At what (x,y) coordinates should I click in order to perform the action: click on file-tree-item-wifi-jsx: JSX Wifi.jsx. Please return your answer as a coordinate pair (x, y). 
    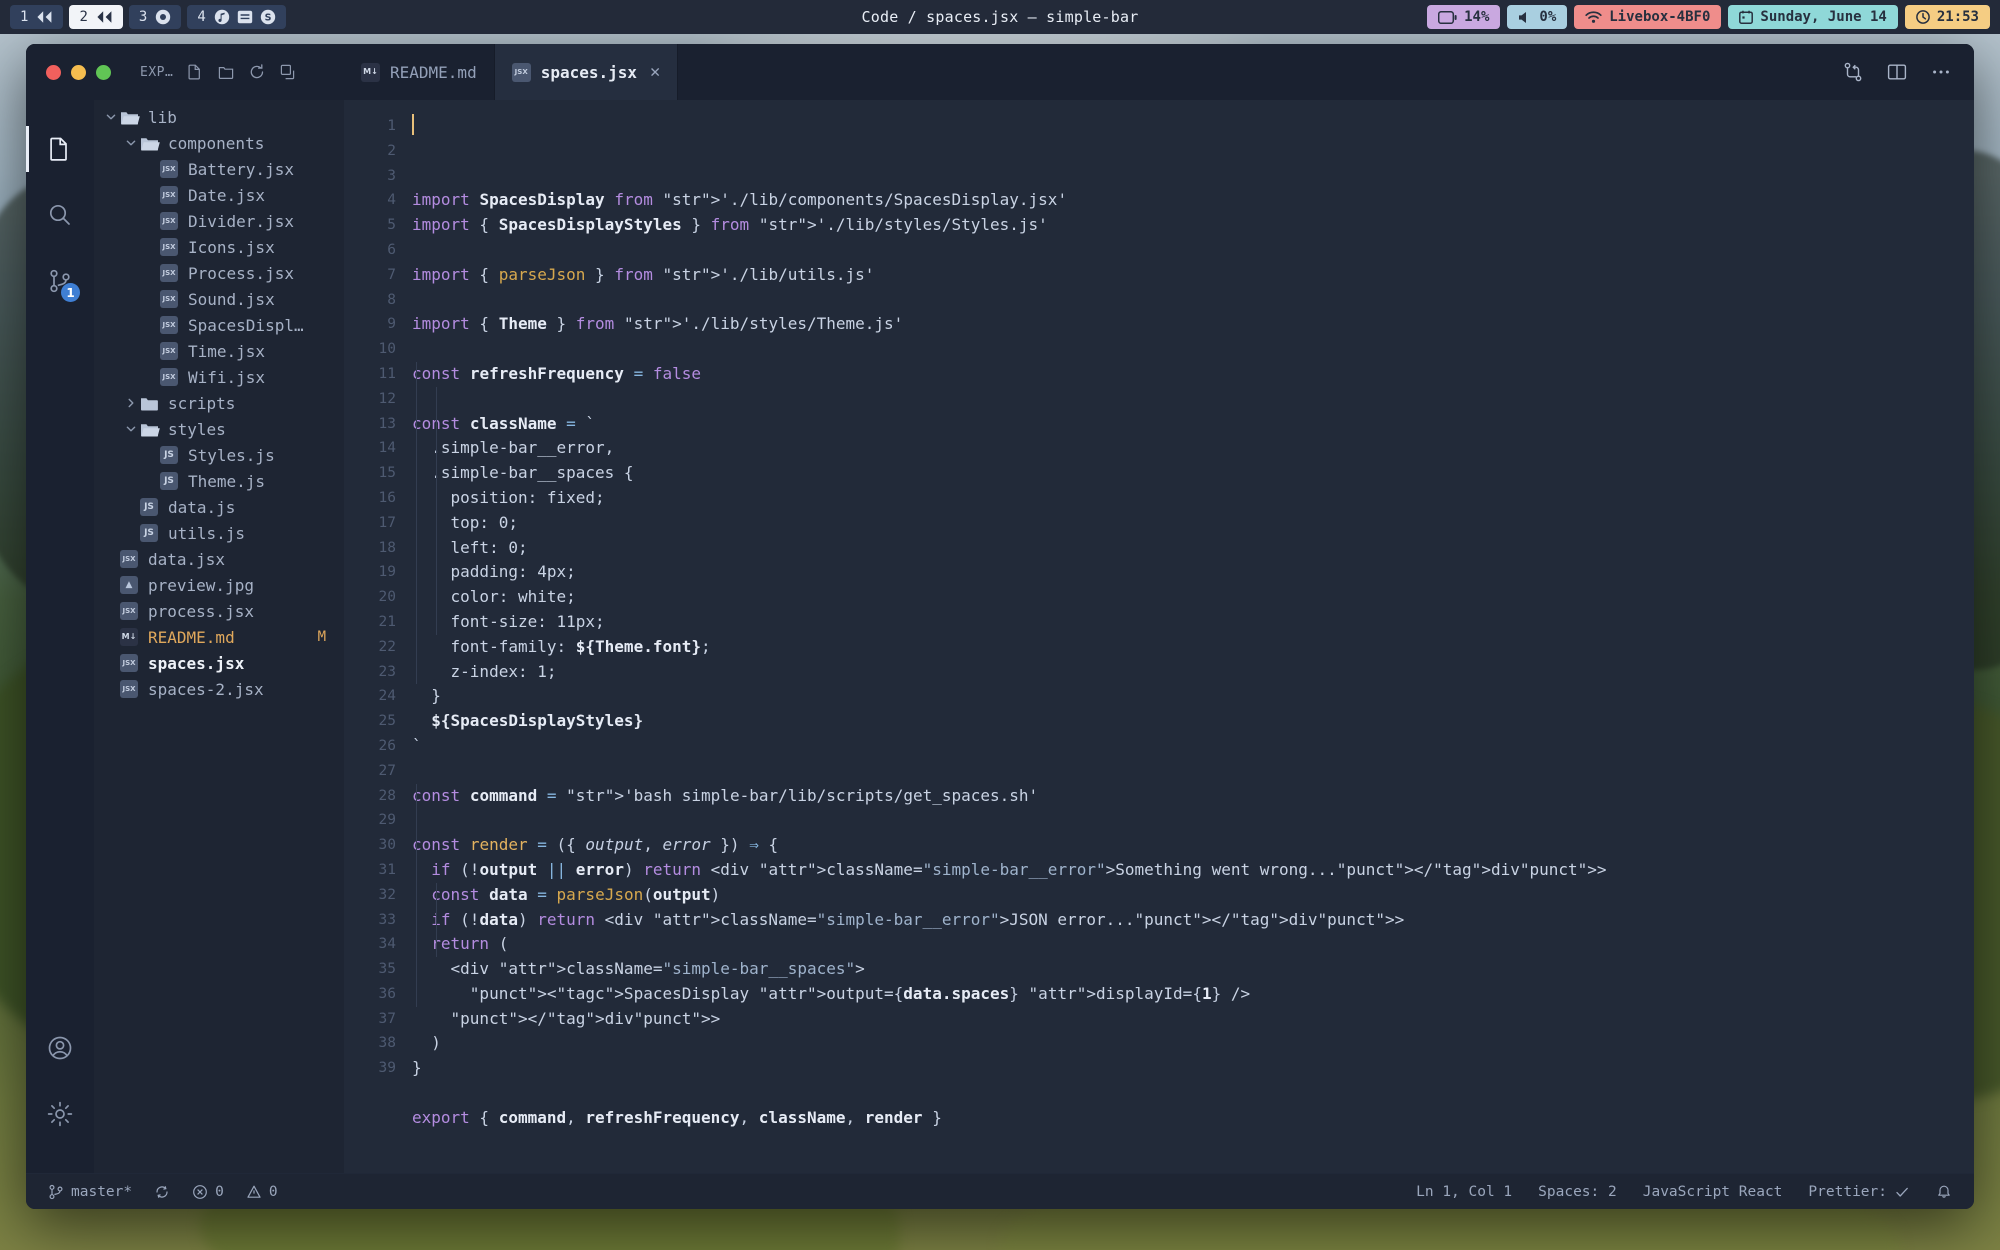
    Looking at the image, I should click on (219, 377).